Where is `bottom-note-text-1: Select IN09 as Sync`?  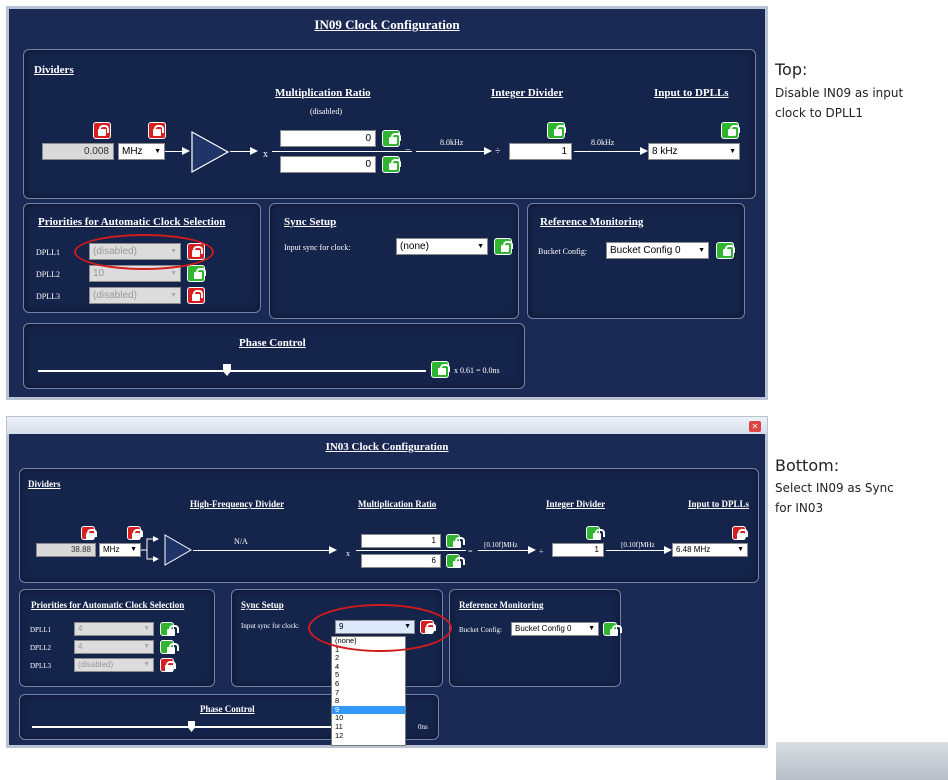 bottom-note-text-1: Select IN09 as Sync is located at coordinates (834, 488).